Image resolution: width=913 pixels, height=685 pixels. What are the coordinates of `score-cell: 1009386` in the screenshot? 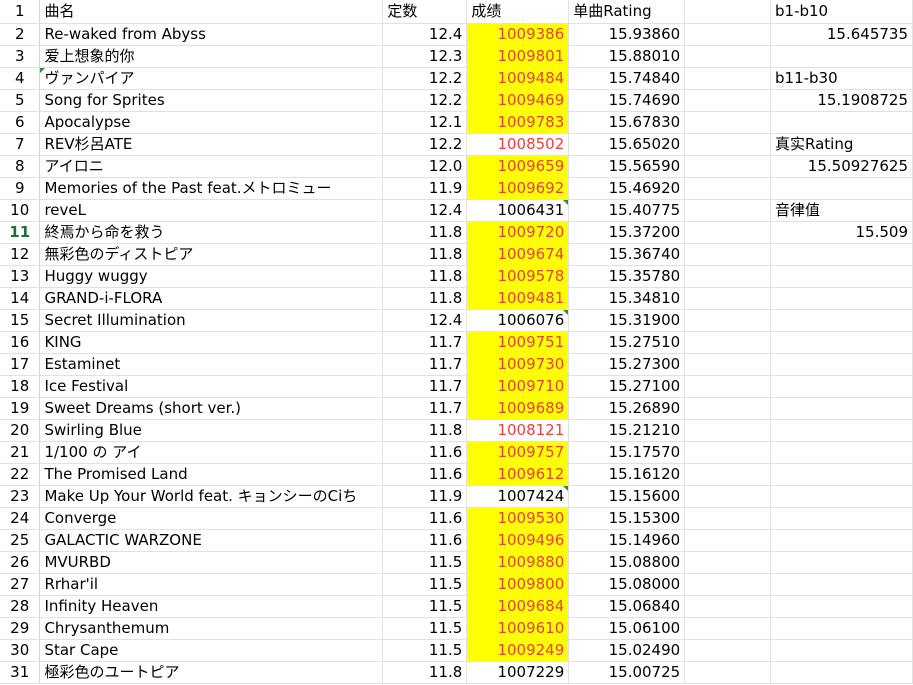 It's located at (518, 34).